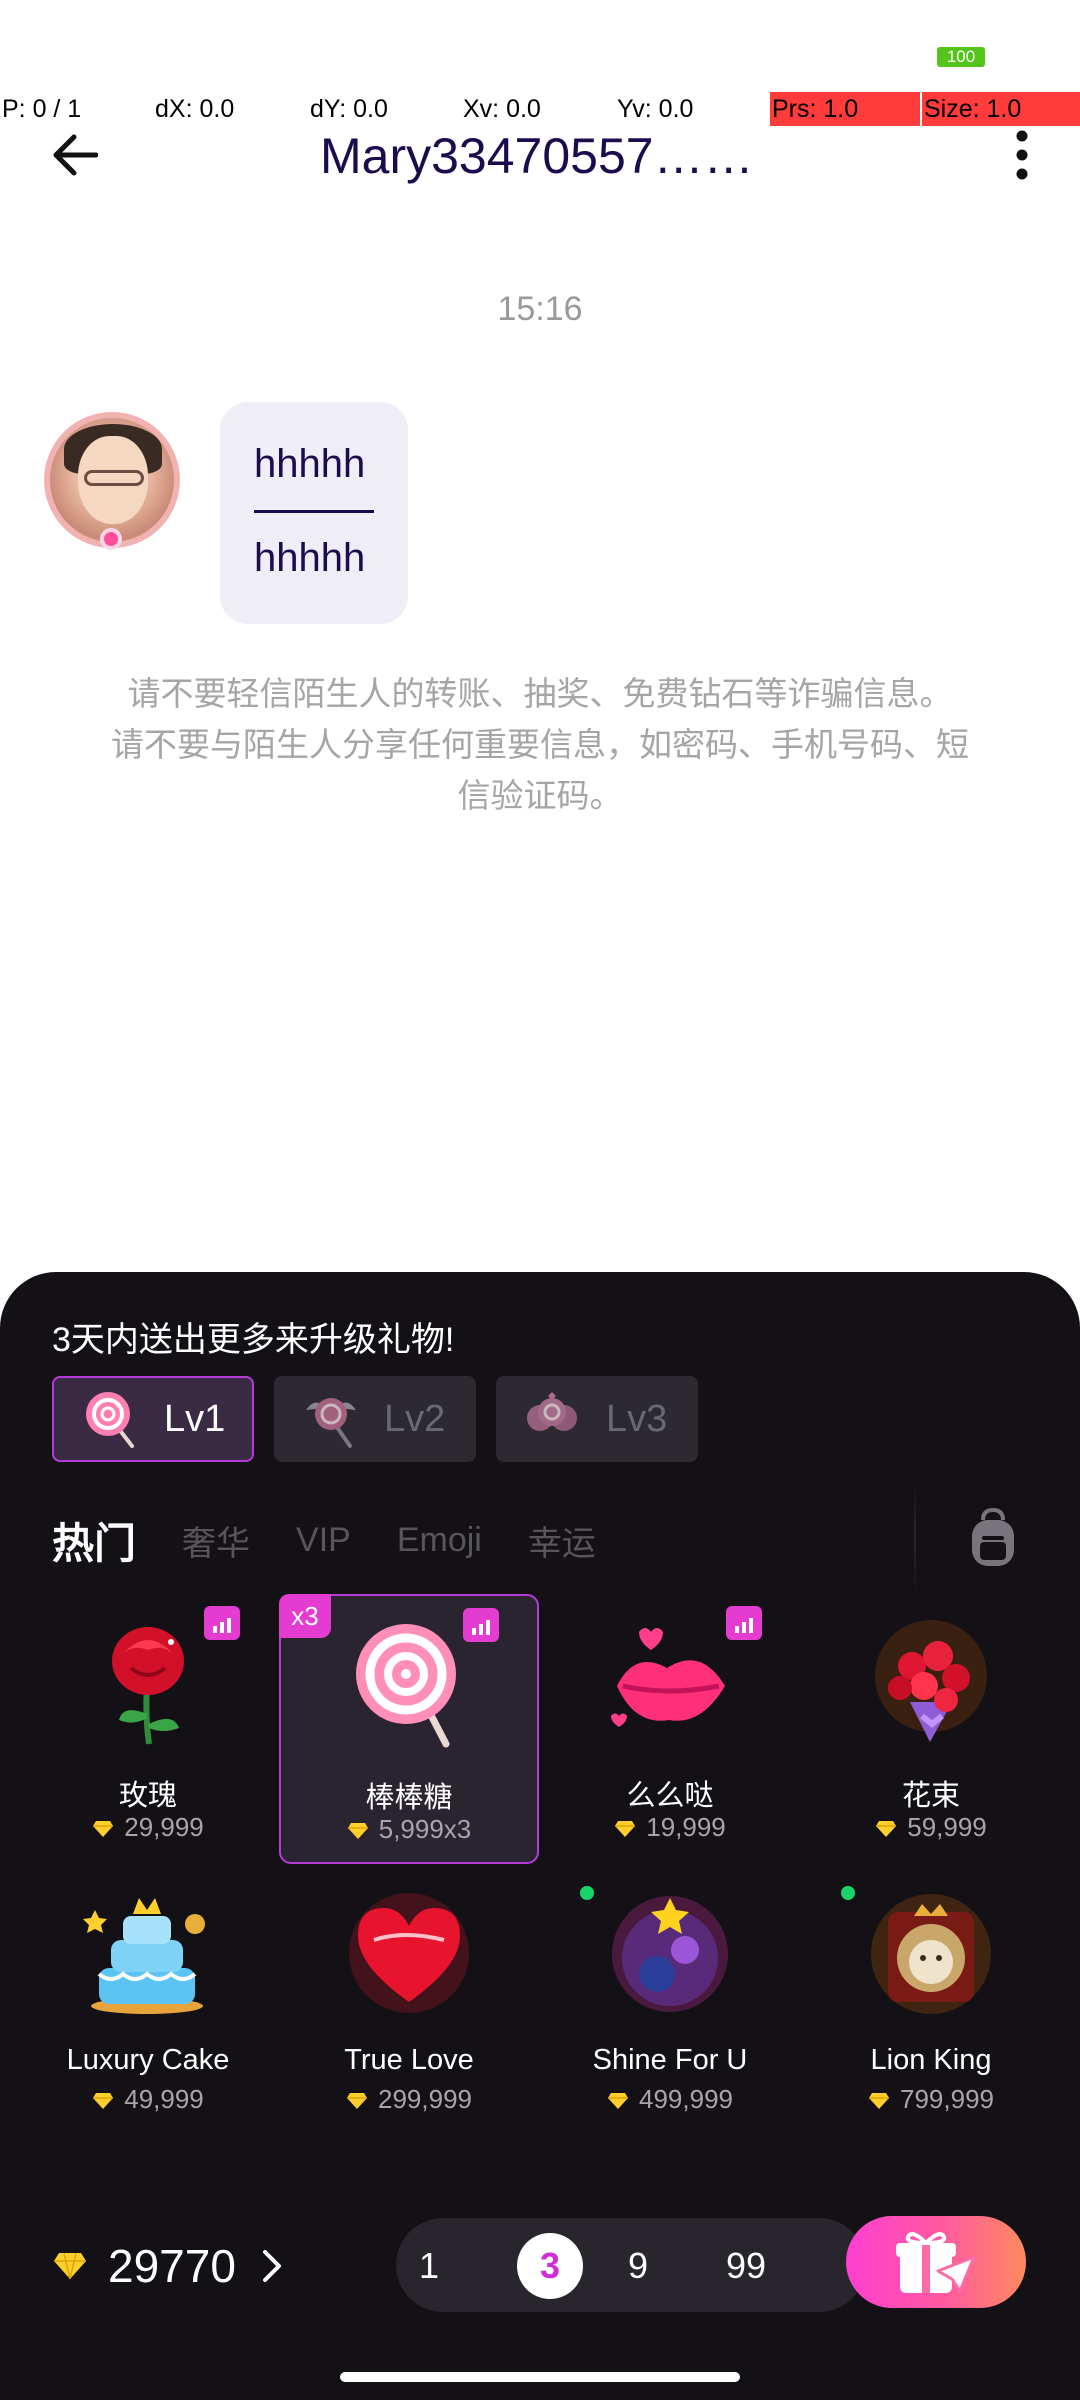  Describe the element at coordinates (670, 1729) in the screenshot. I see `gift-item-kiss: 么么哒 19,999` at that location.